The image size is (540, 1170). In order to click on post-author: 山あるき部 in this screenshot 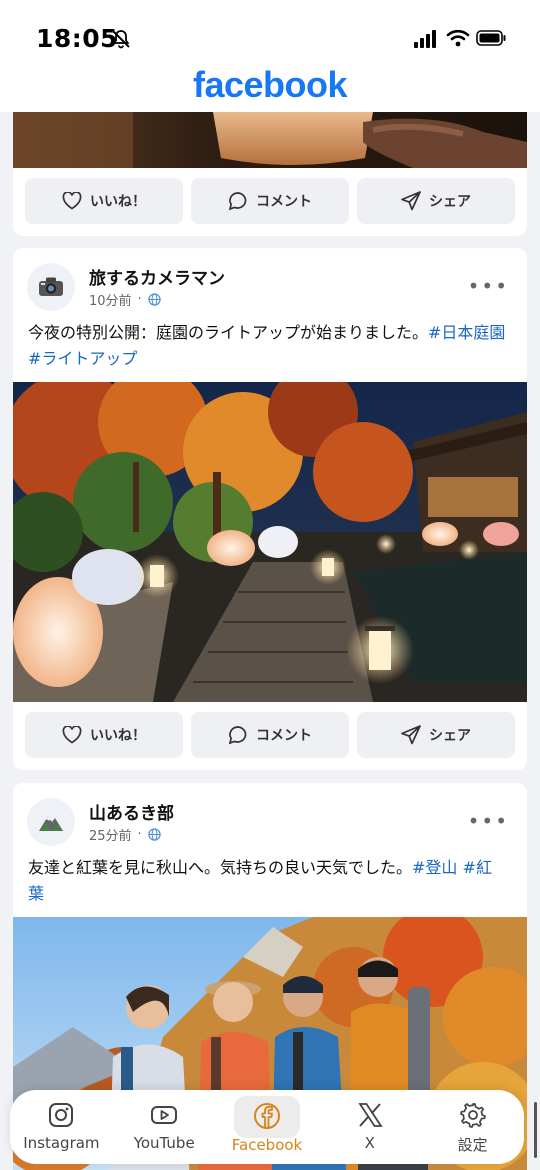, I will do `click(131, 811)`.